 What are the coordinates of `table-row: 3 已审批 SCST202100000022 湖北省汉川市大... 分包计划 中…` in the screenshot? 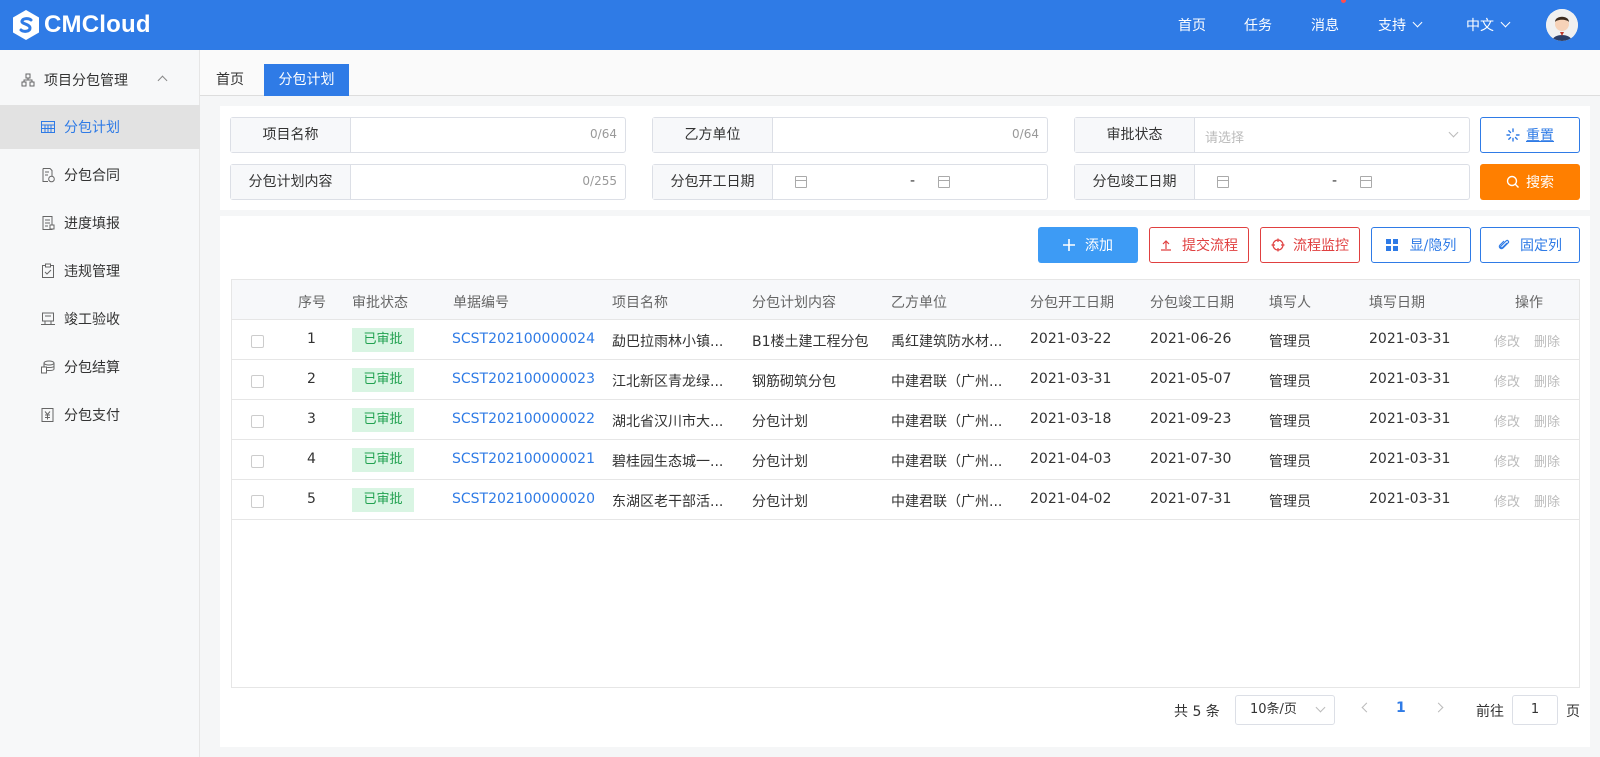 It's located at (905, 420).